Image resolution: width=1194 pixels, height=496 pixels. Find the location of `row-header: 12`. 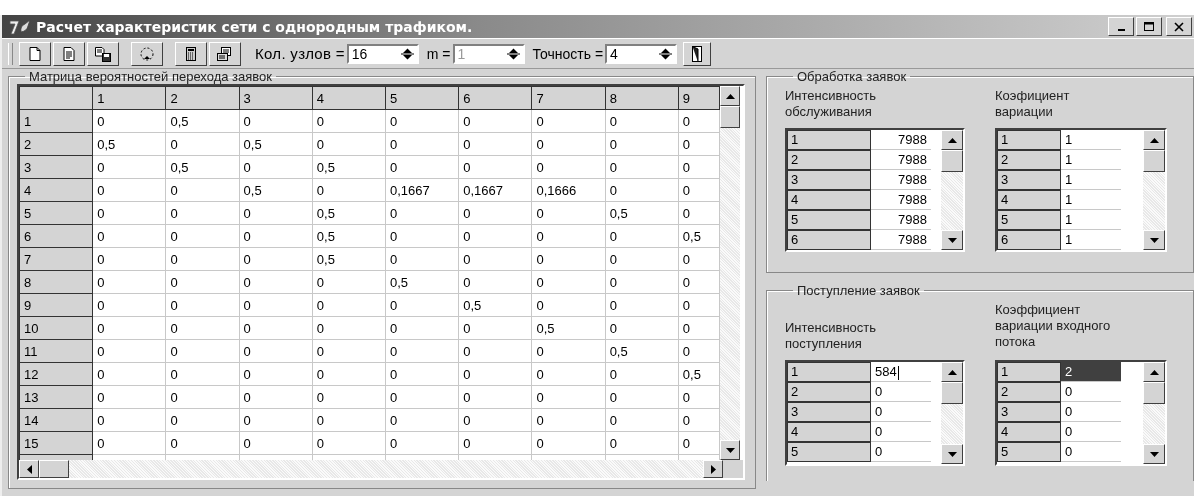

row-header: 12 is located at coordinates (56, 374).